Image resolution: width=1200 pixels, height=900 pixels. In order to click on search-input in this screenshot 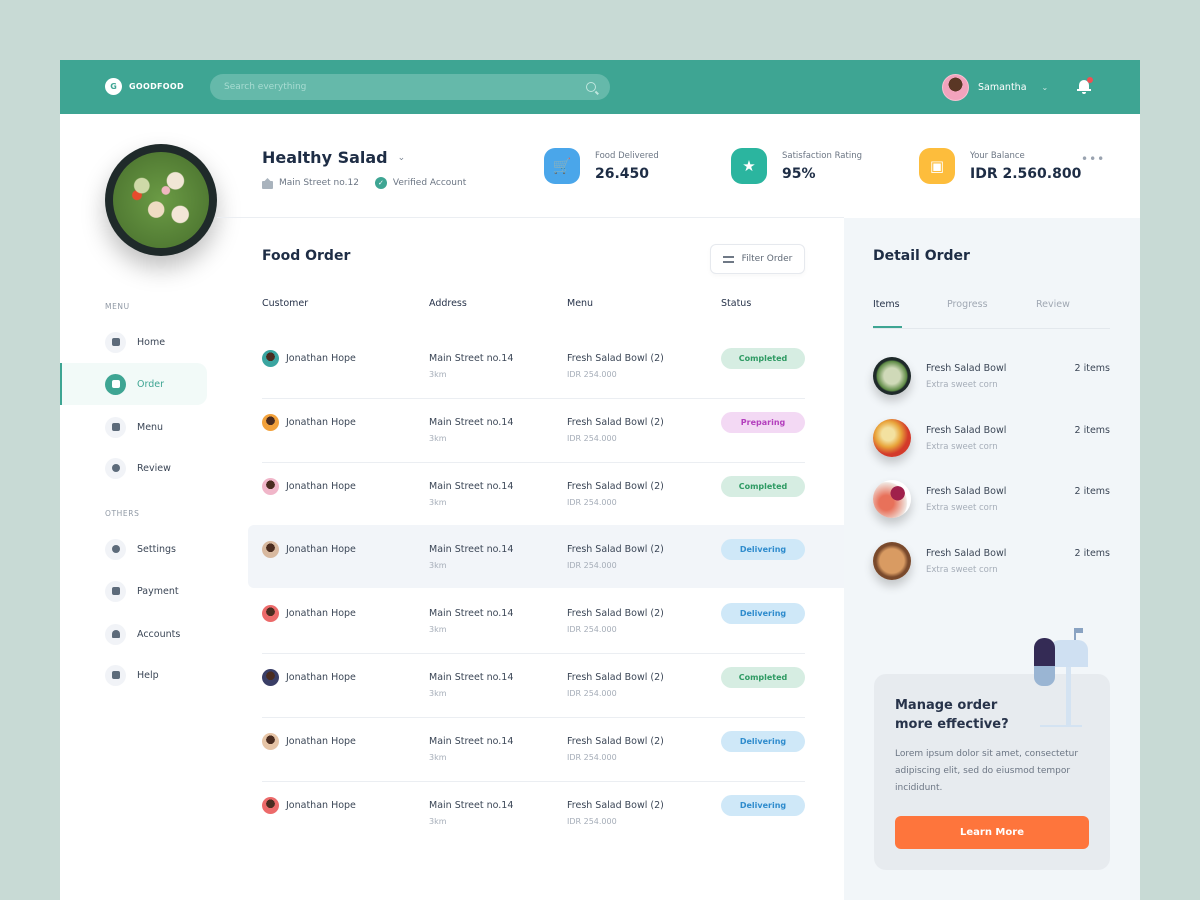, I will do `click(405, 87)`.